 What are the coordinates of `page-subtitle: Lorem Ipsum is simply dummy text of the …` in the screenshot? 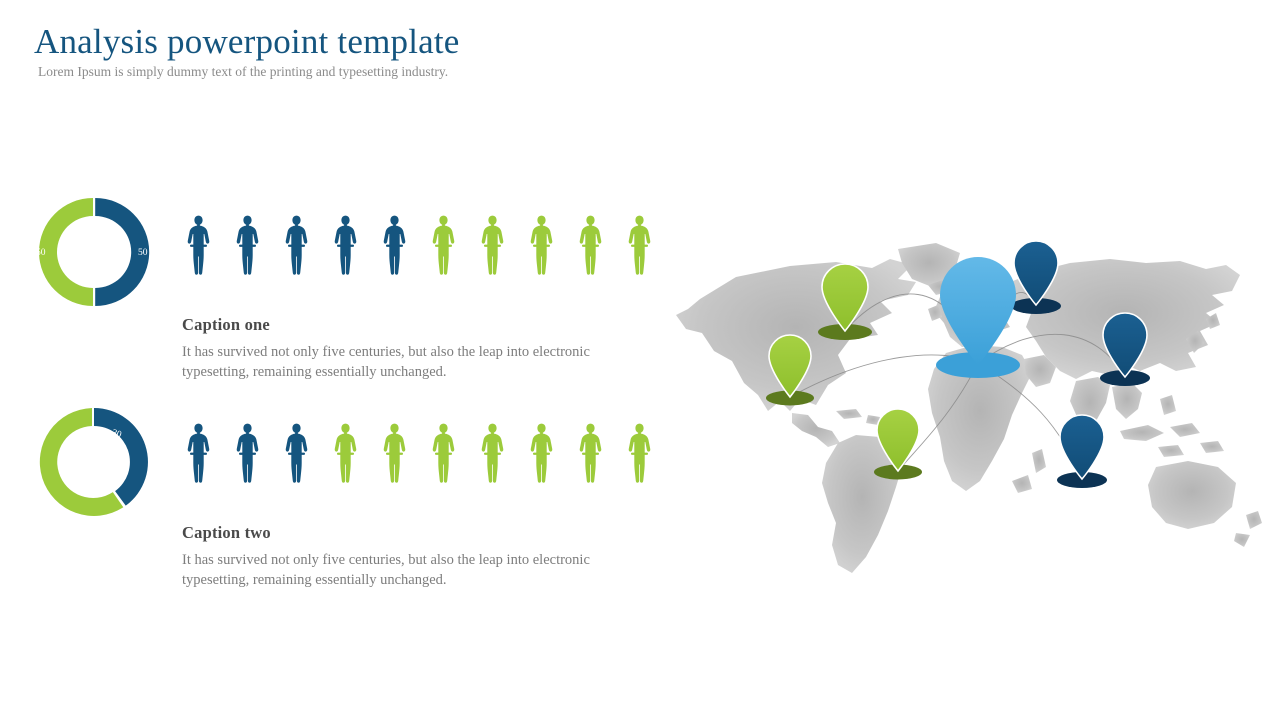 It's located at (243, 71).